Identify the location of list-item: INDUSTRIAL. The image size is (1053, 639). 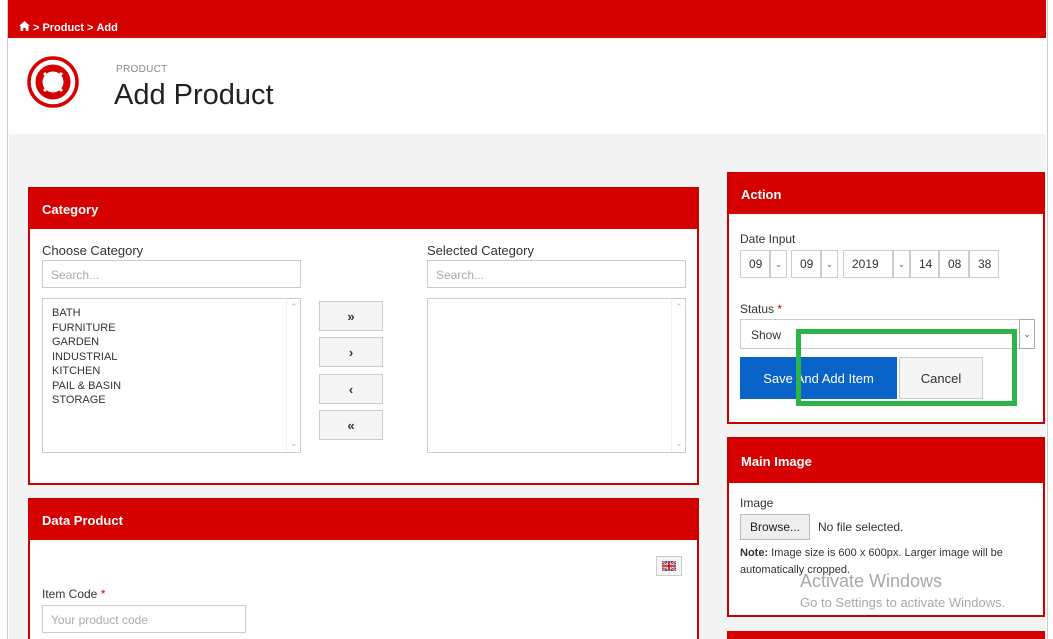
(171, 357).